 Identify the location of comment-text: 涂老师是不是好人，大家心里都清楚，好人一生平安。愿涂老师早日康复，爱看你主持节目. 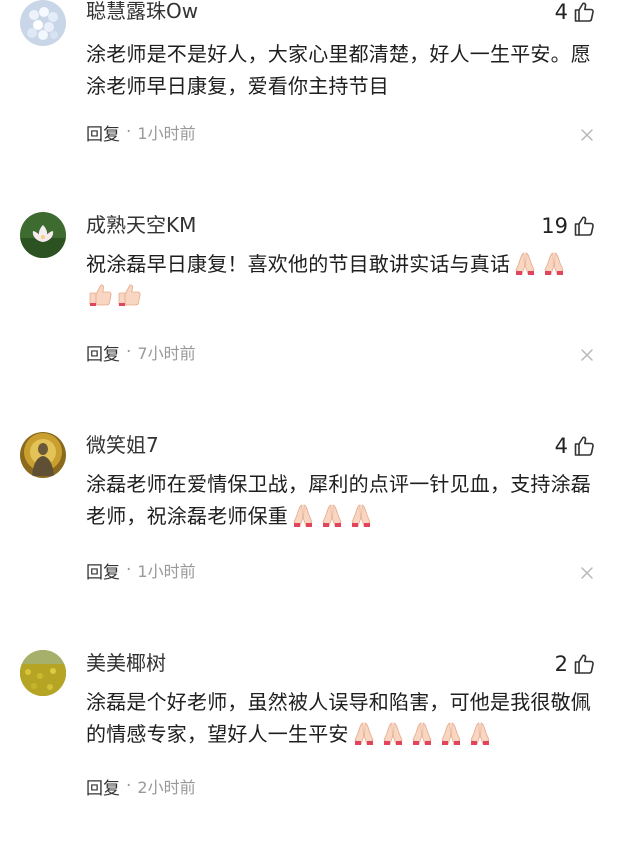
(346, 70).